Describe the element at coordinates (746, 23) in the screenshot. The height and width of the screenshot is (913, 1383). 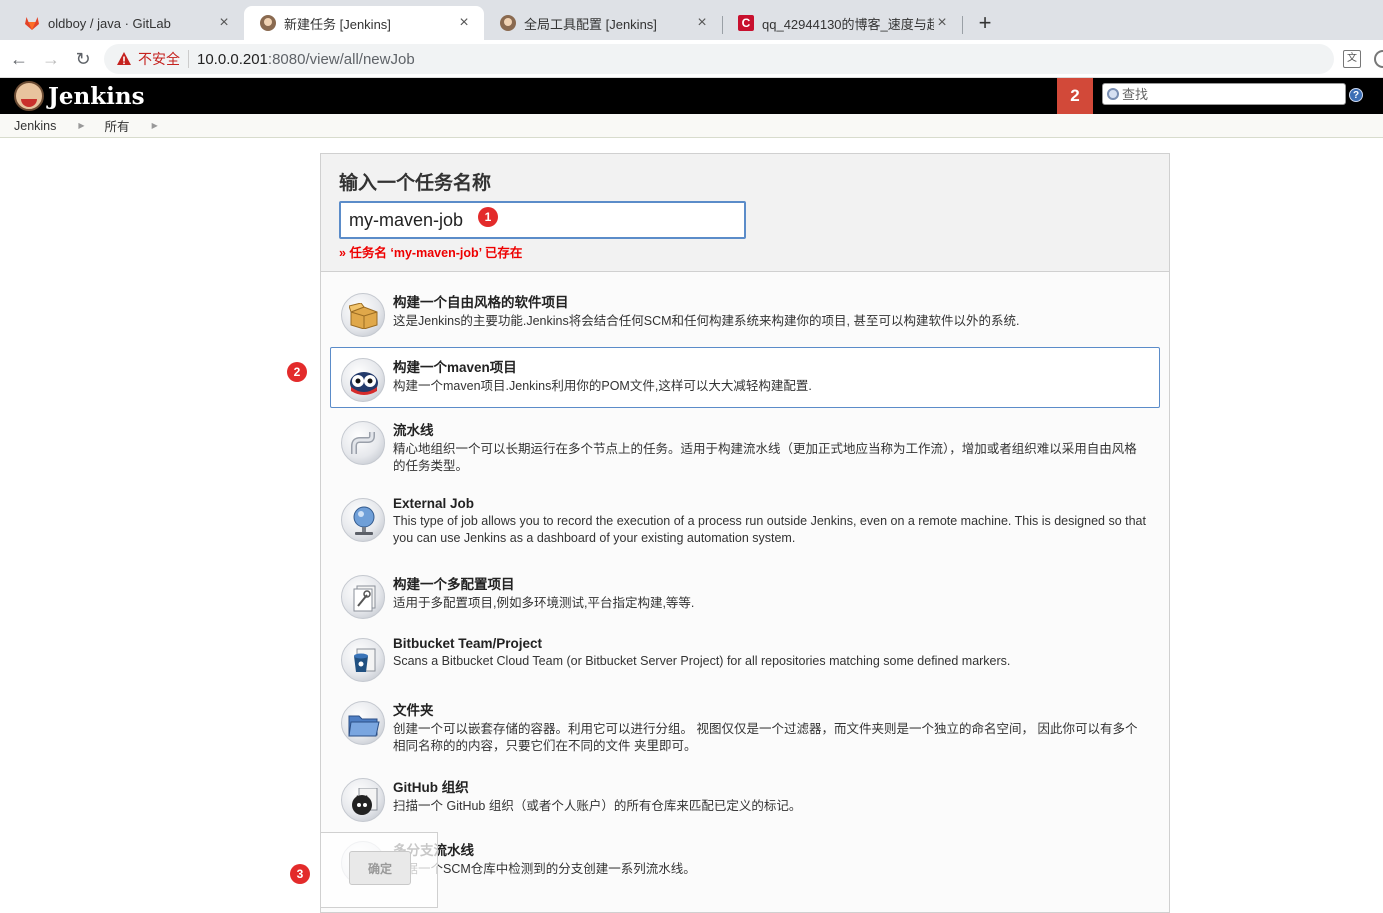
I see `csdn-icon: C` at that location.